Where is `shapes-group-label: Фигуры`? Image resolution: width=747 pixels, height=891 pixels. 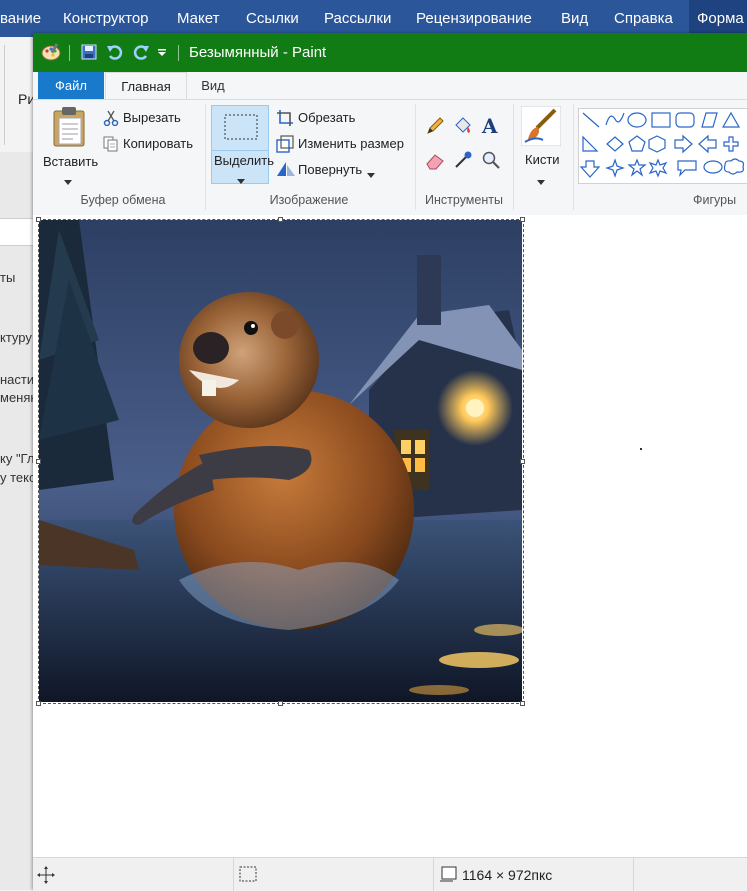 shapes-group-label: Фигуры is located at coordinates (715, 200).